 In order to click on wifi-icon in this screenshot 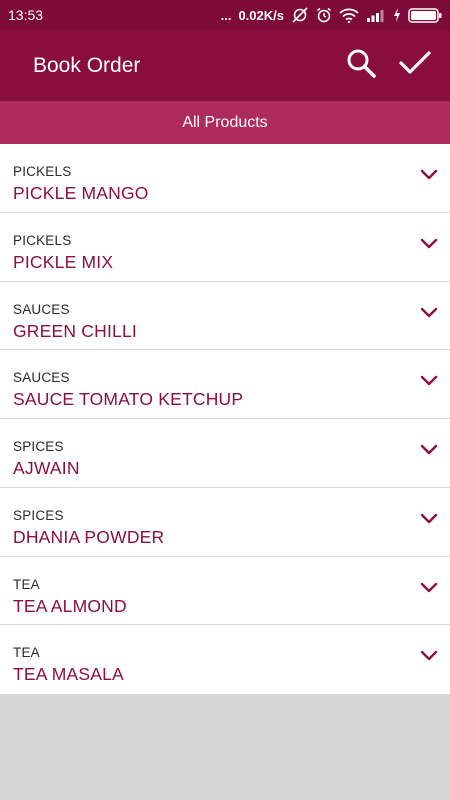, I will do `click(349, 15)`.